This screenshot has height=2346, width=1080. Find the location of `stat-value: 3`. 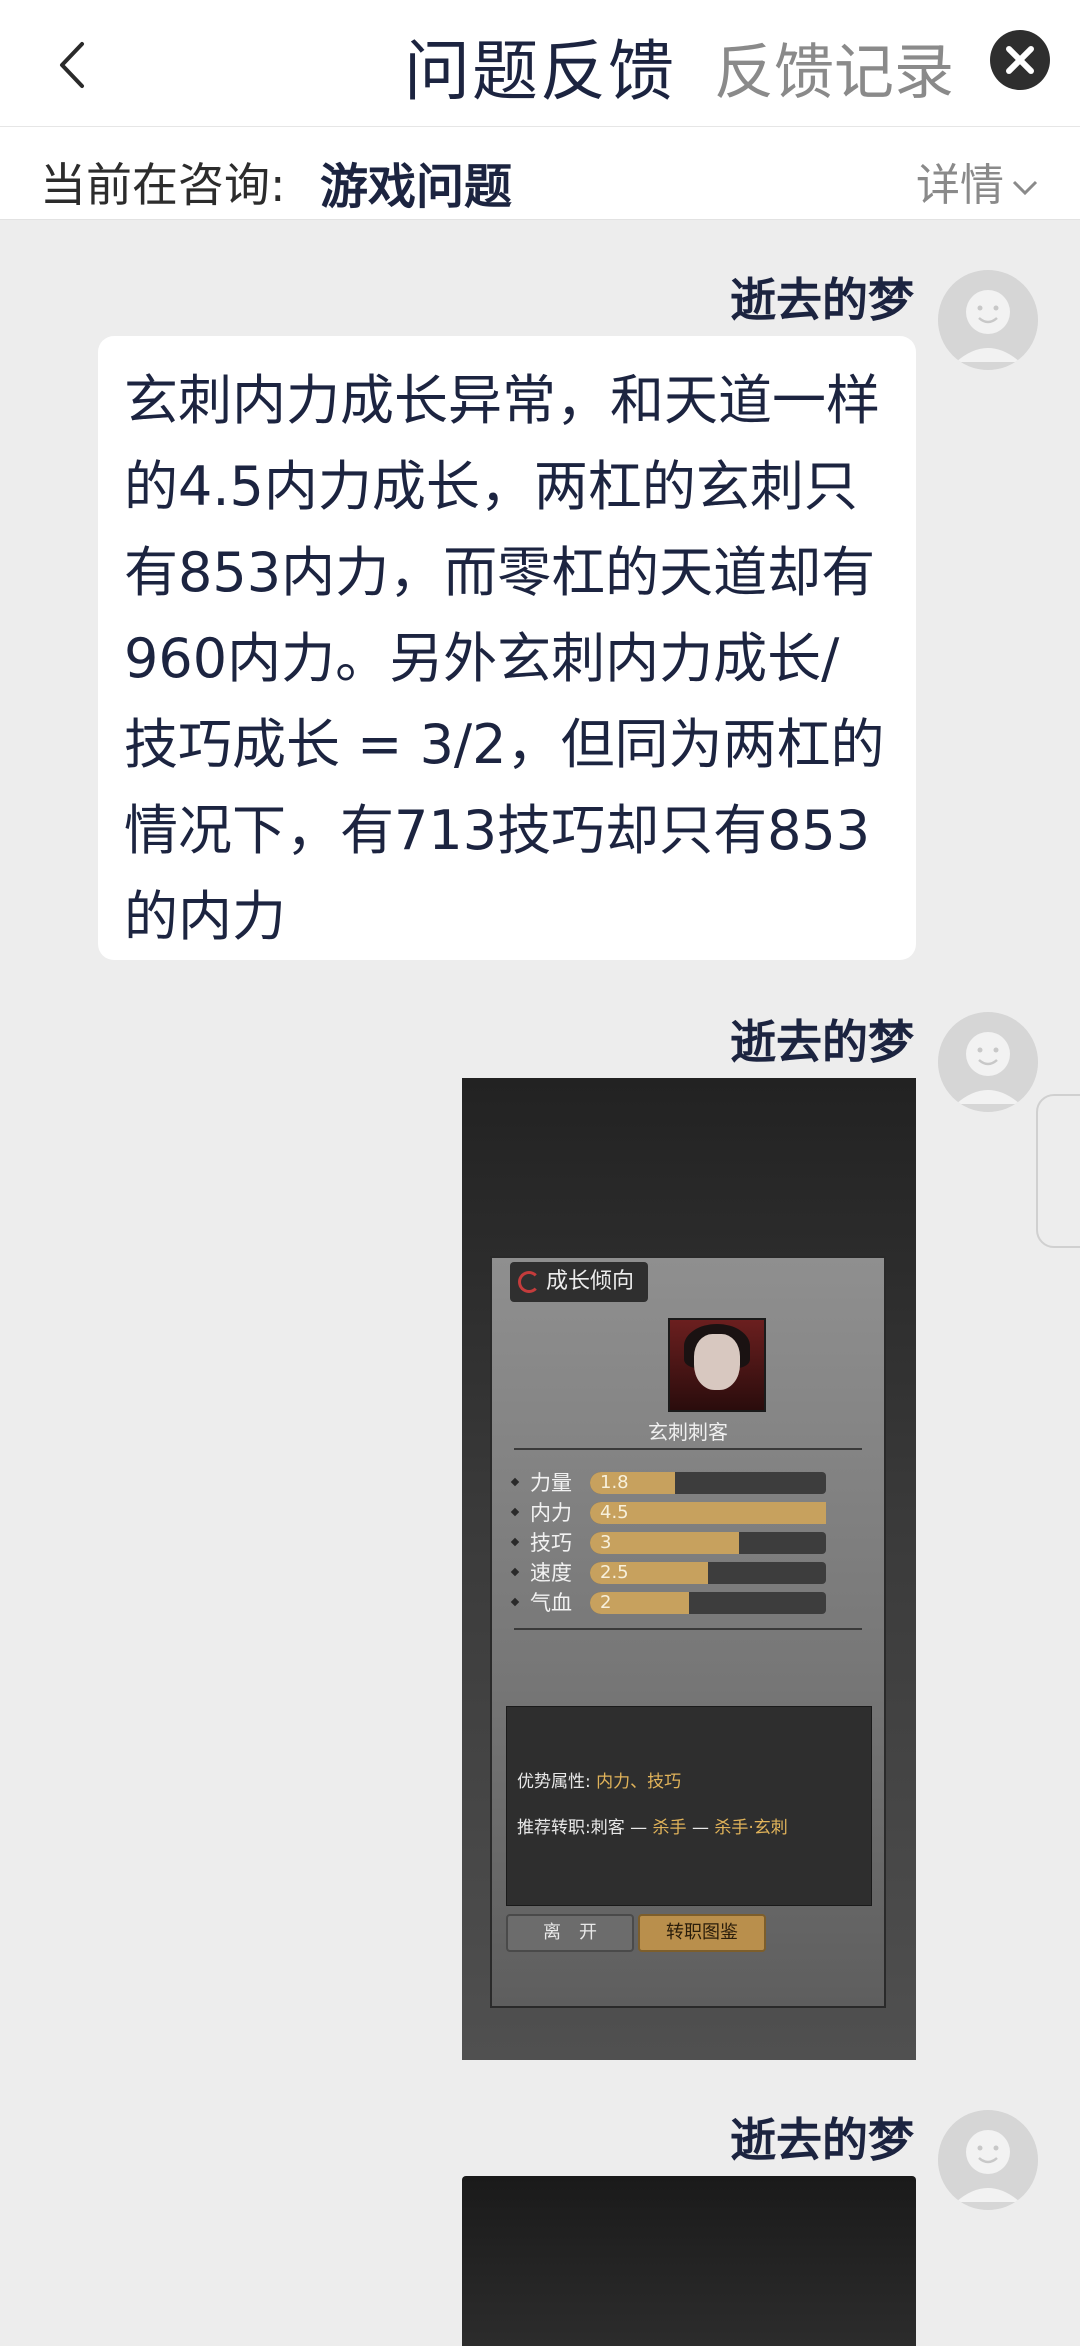

stat-value: 3 is located at coordinates (606, 1542).